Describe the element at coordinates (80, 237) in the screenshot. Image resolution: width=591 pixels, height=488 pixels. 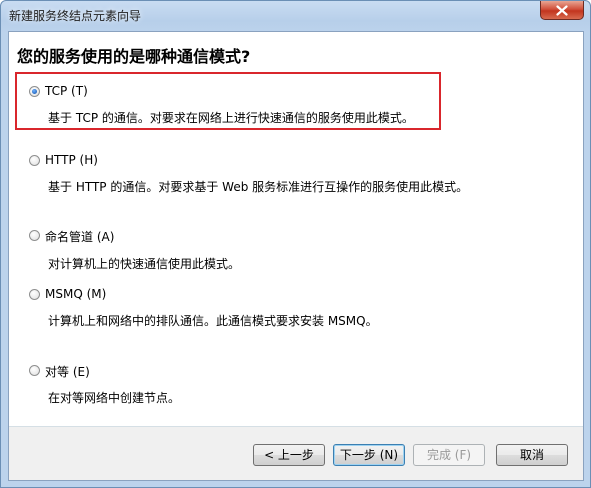
I see `option-label-named-pipe: 命名管道 (A)` at that location.